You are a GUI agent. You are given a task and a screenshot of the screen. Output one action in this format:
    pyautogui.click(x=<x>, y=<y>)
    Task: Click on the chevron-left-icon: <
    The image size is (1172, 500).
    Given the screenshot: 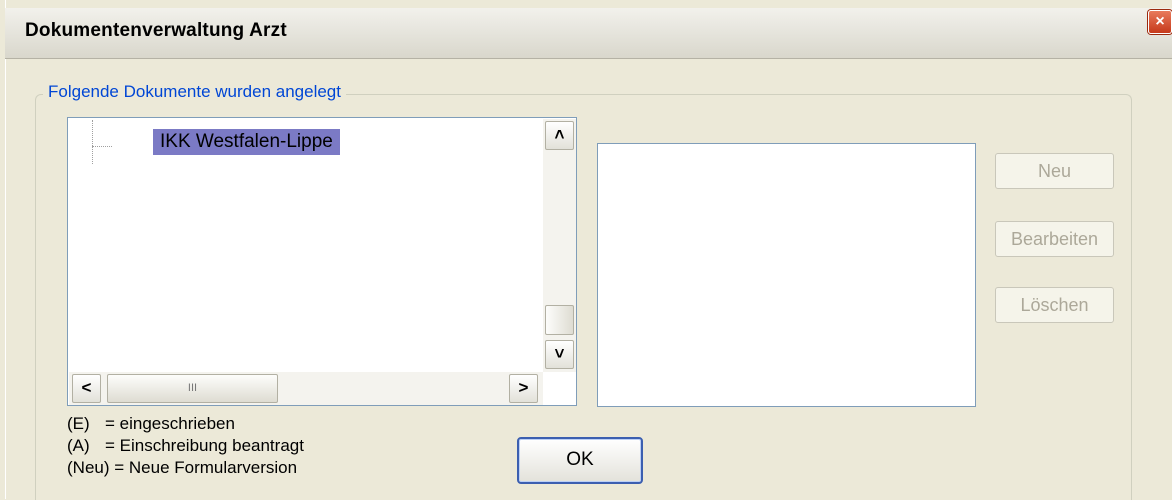 What is the action you would take?
    pyautogui.click(x=86, y=387)
    